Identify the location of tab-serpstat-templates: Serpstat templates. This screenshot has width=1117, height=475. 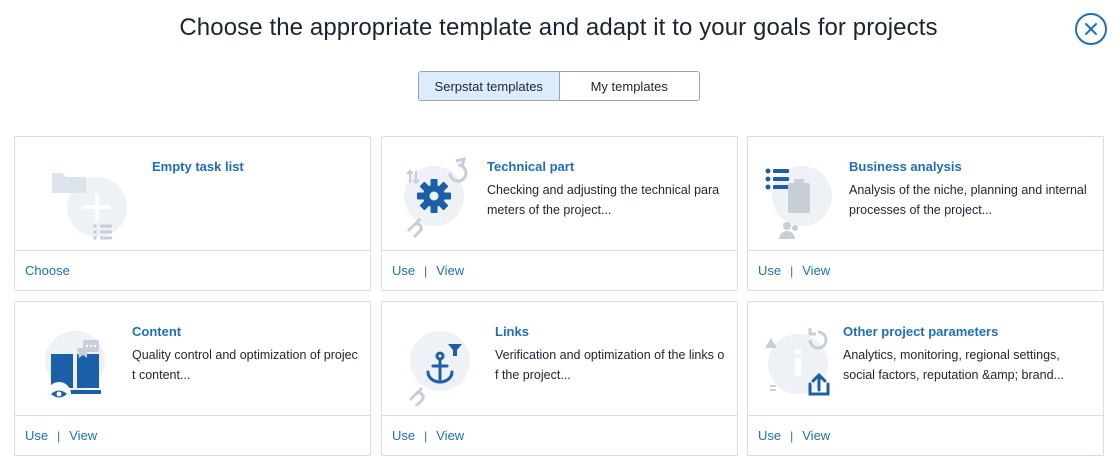
(489, 86).